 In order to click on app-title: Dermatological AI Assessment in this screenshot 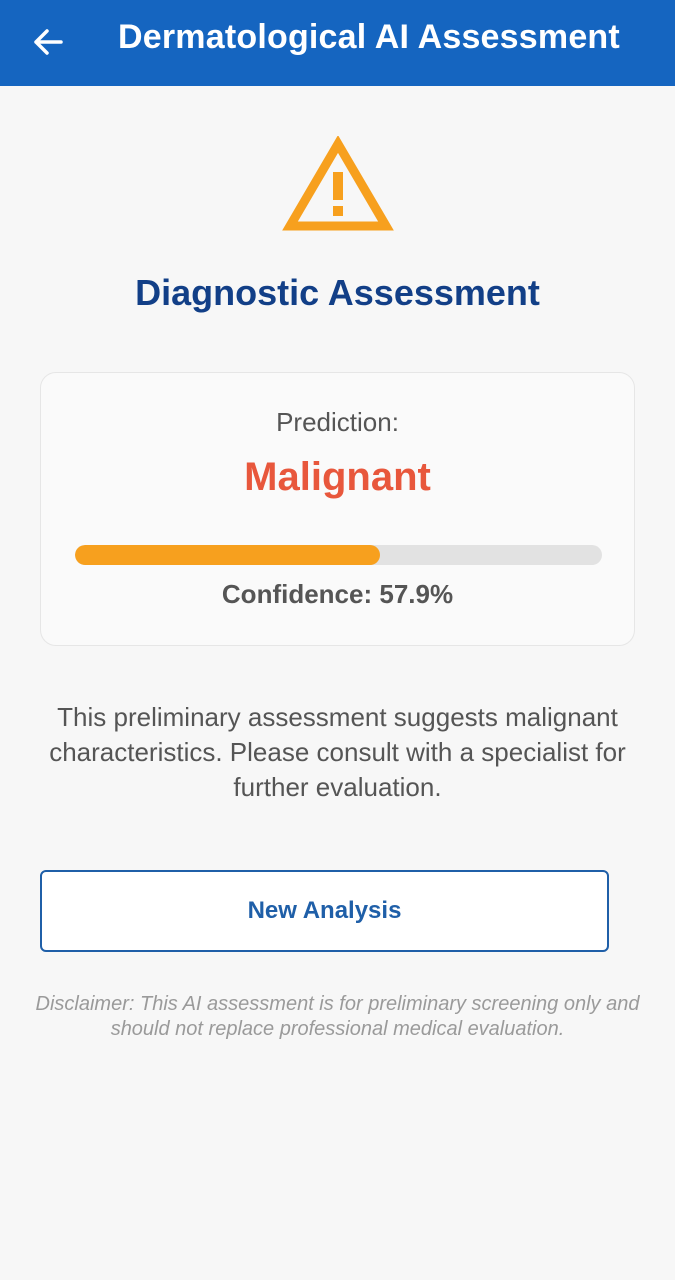, I will do `click(369, 37)`.